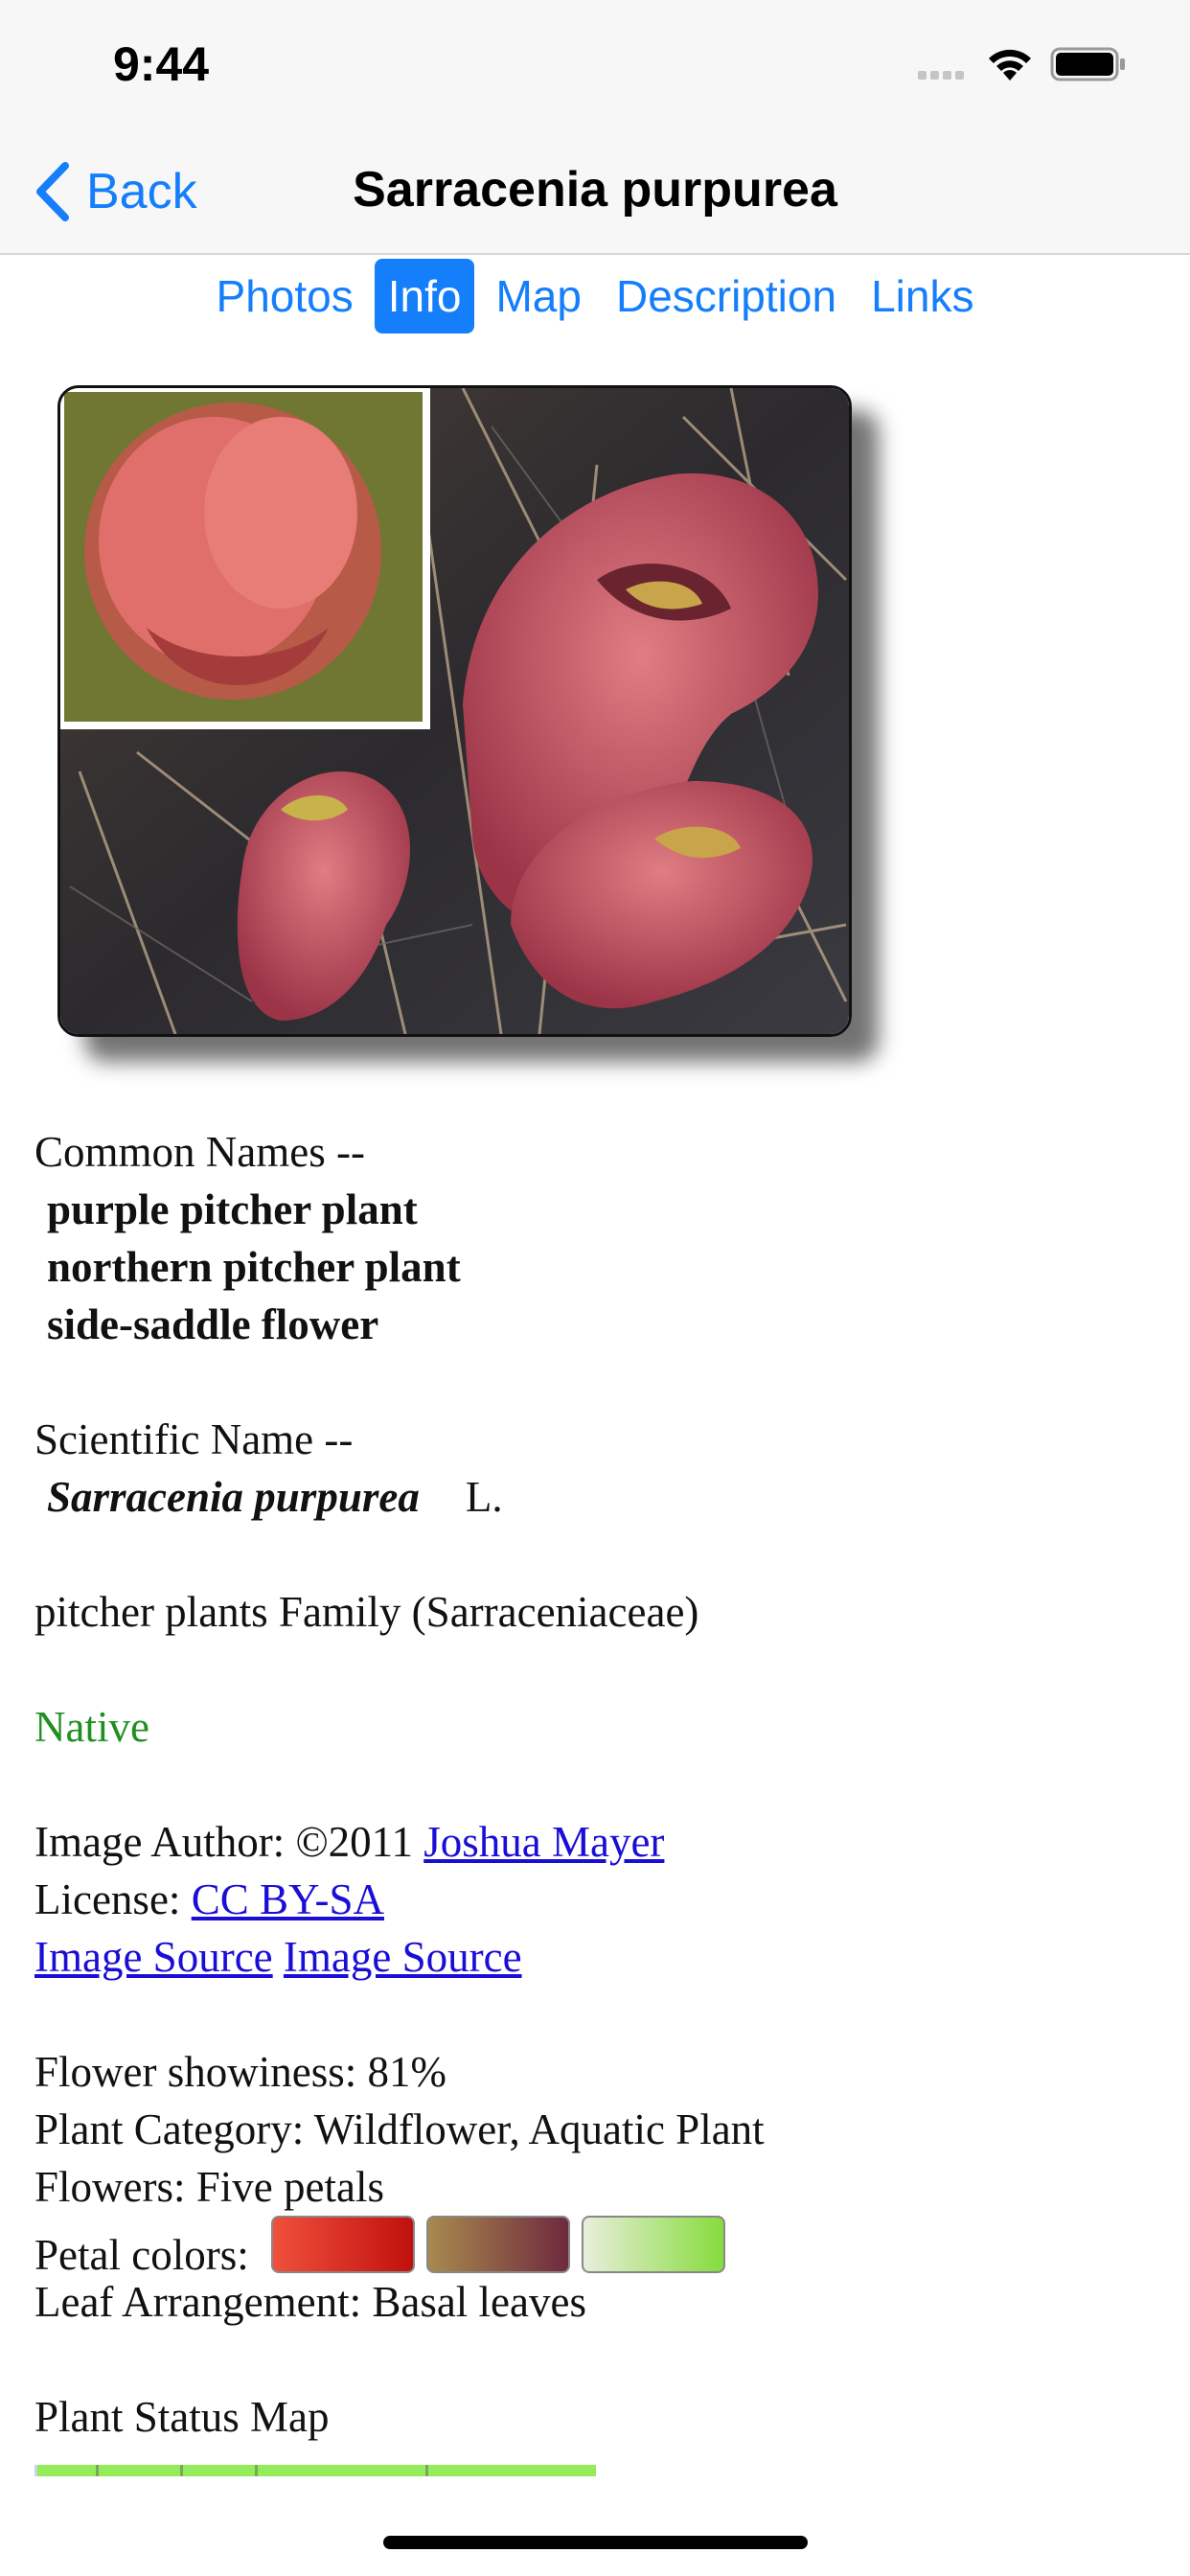  What do you see at coordinates (288, 1899) in the screenshot?
I see `license-link: CC BY-SA` at bounding box center [288, 1899].